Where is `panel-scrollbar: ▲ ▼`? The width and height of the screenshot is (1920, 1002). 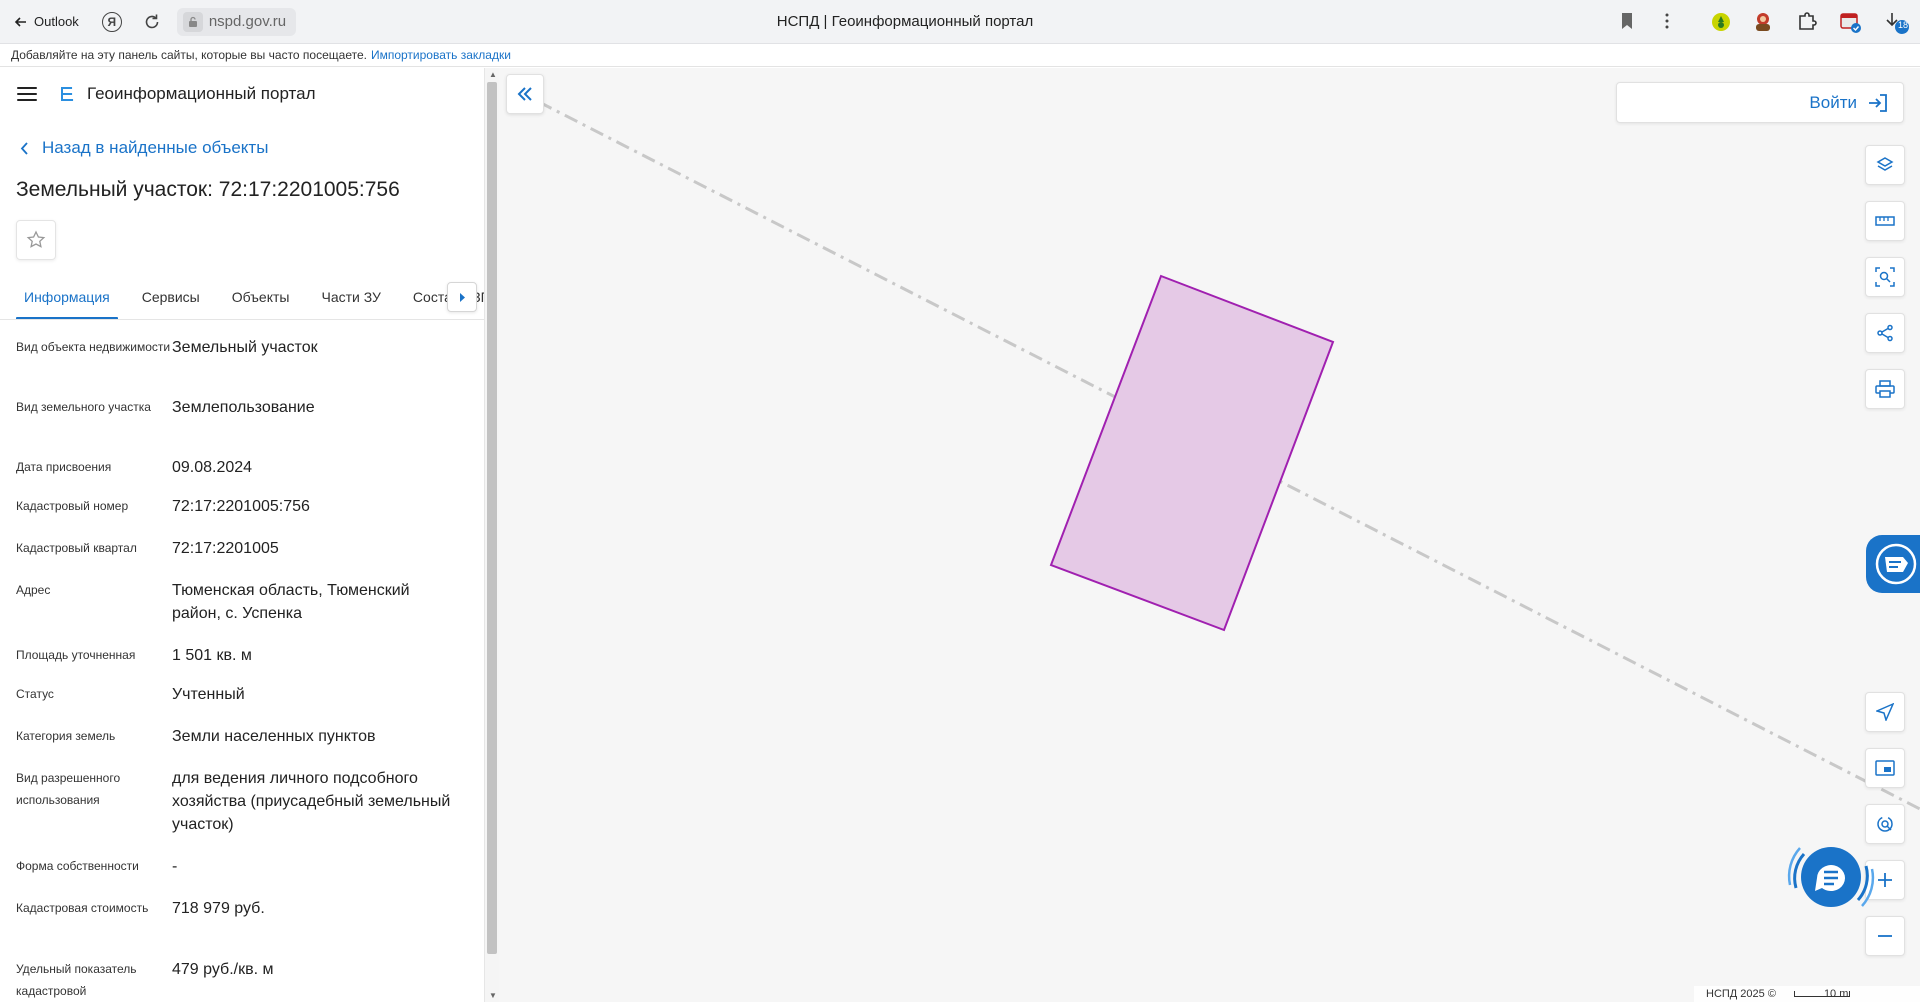
panel-scrollbar: ▲ ▼ is located at coordinates (491, 535).